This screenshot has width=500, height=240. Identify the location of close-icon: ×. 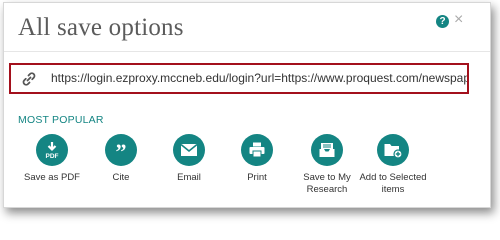
(458, 20).